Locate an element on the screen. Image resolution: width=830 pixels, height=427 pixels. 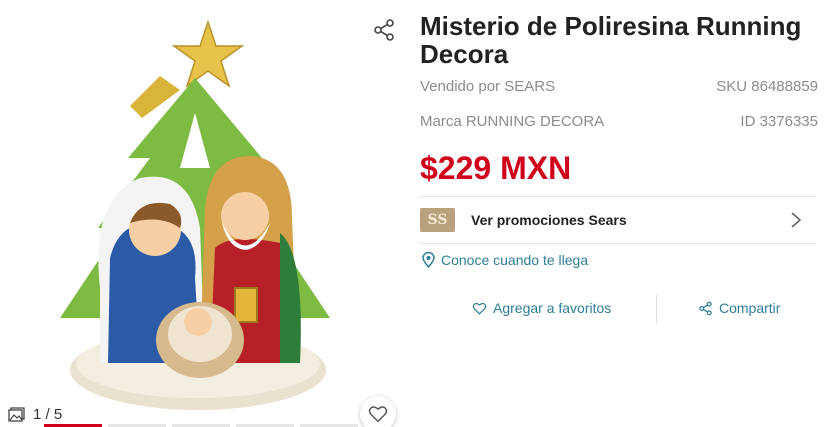
actions-divider is located at coordinates (656, 309).